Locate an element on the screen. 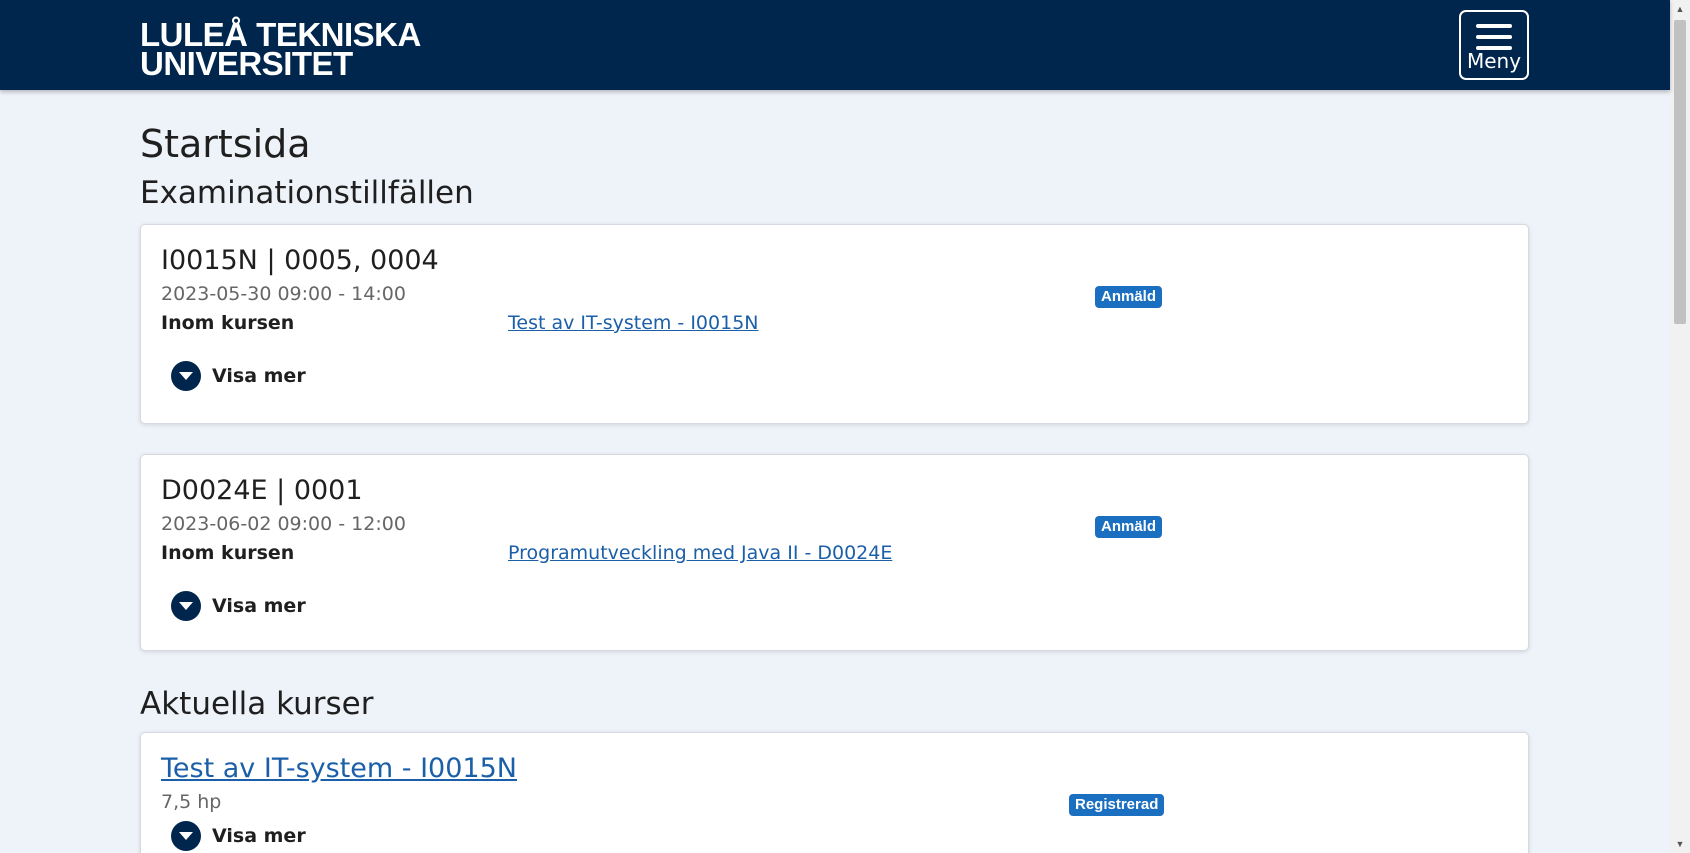  menu-button: Meny is located at coordinates (1494, 45).